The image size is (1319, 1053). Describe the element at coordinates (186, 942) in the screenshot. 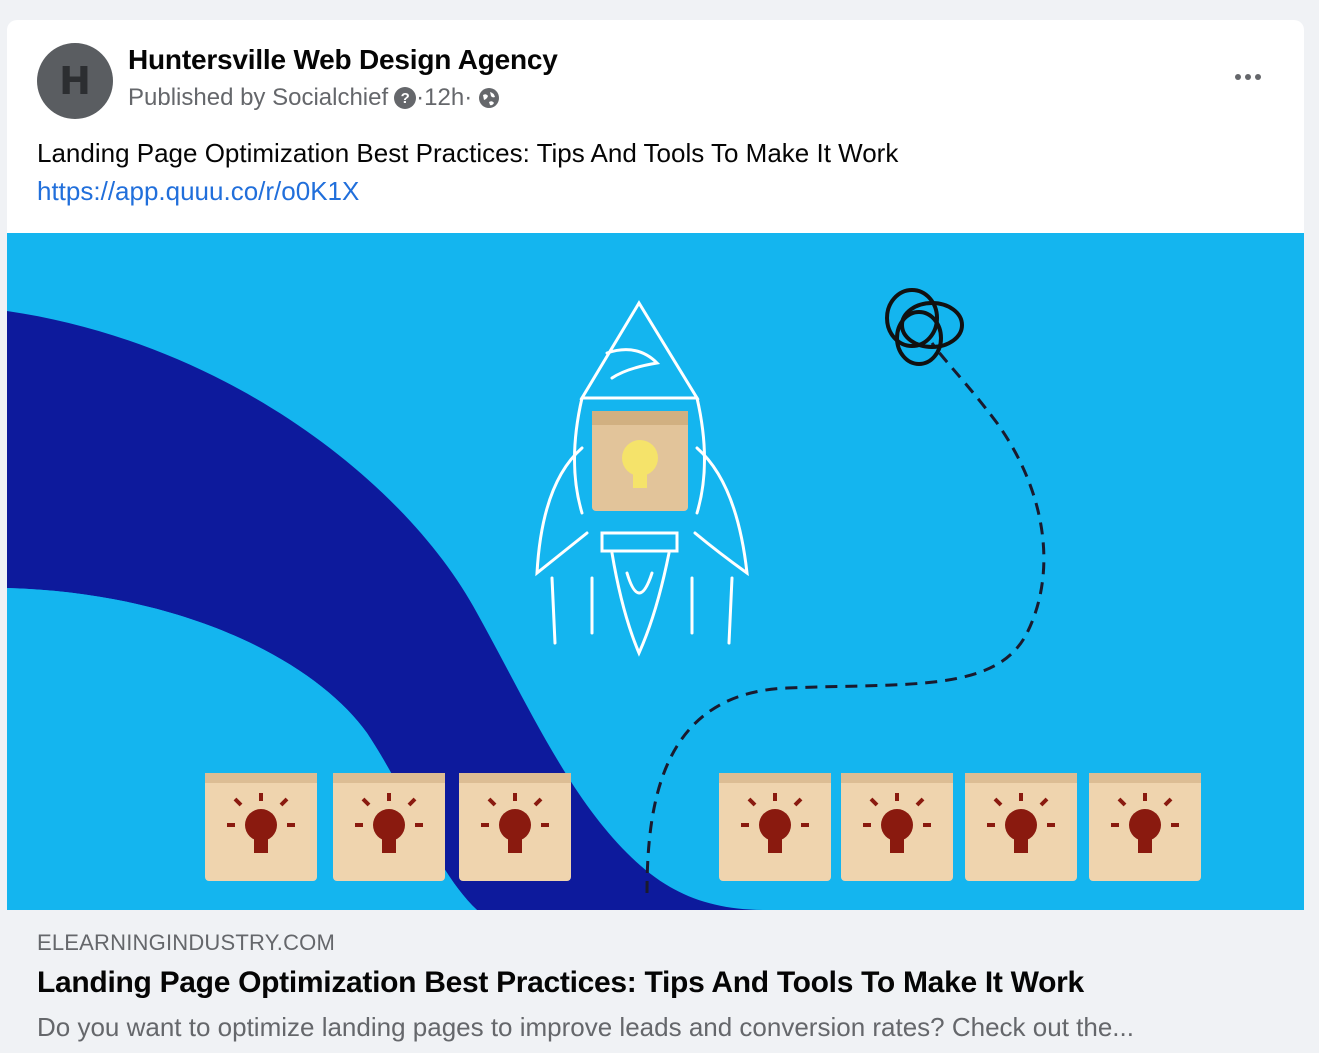

I see `preview-domain: ELEARNINGINDUSTRY.COM` at that location.